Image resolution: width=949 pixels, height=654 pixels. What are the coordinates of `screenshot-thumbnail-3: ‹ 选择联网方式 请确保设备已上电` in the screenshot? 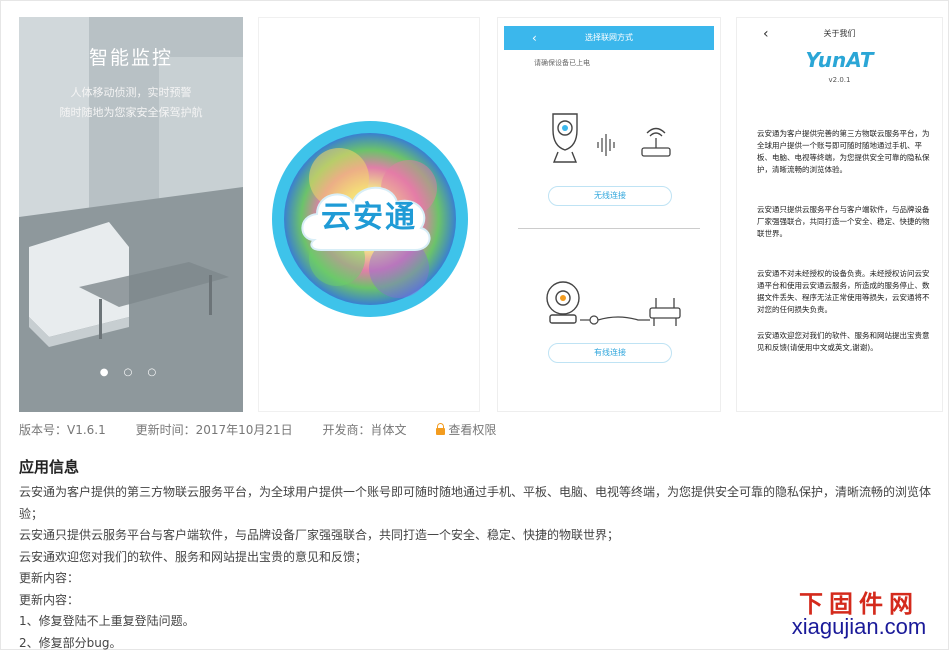 It's located at (609, 214).